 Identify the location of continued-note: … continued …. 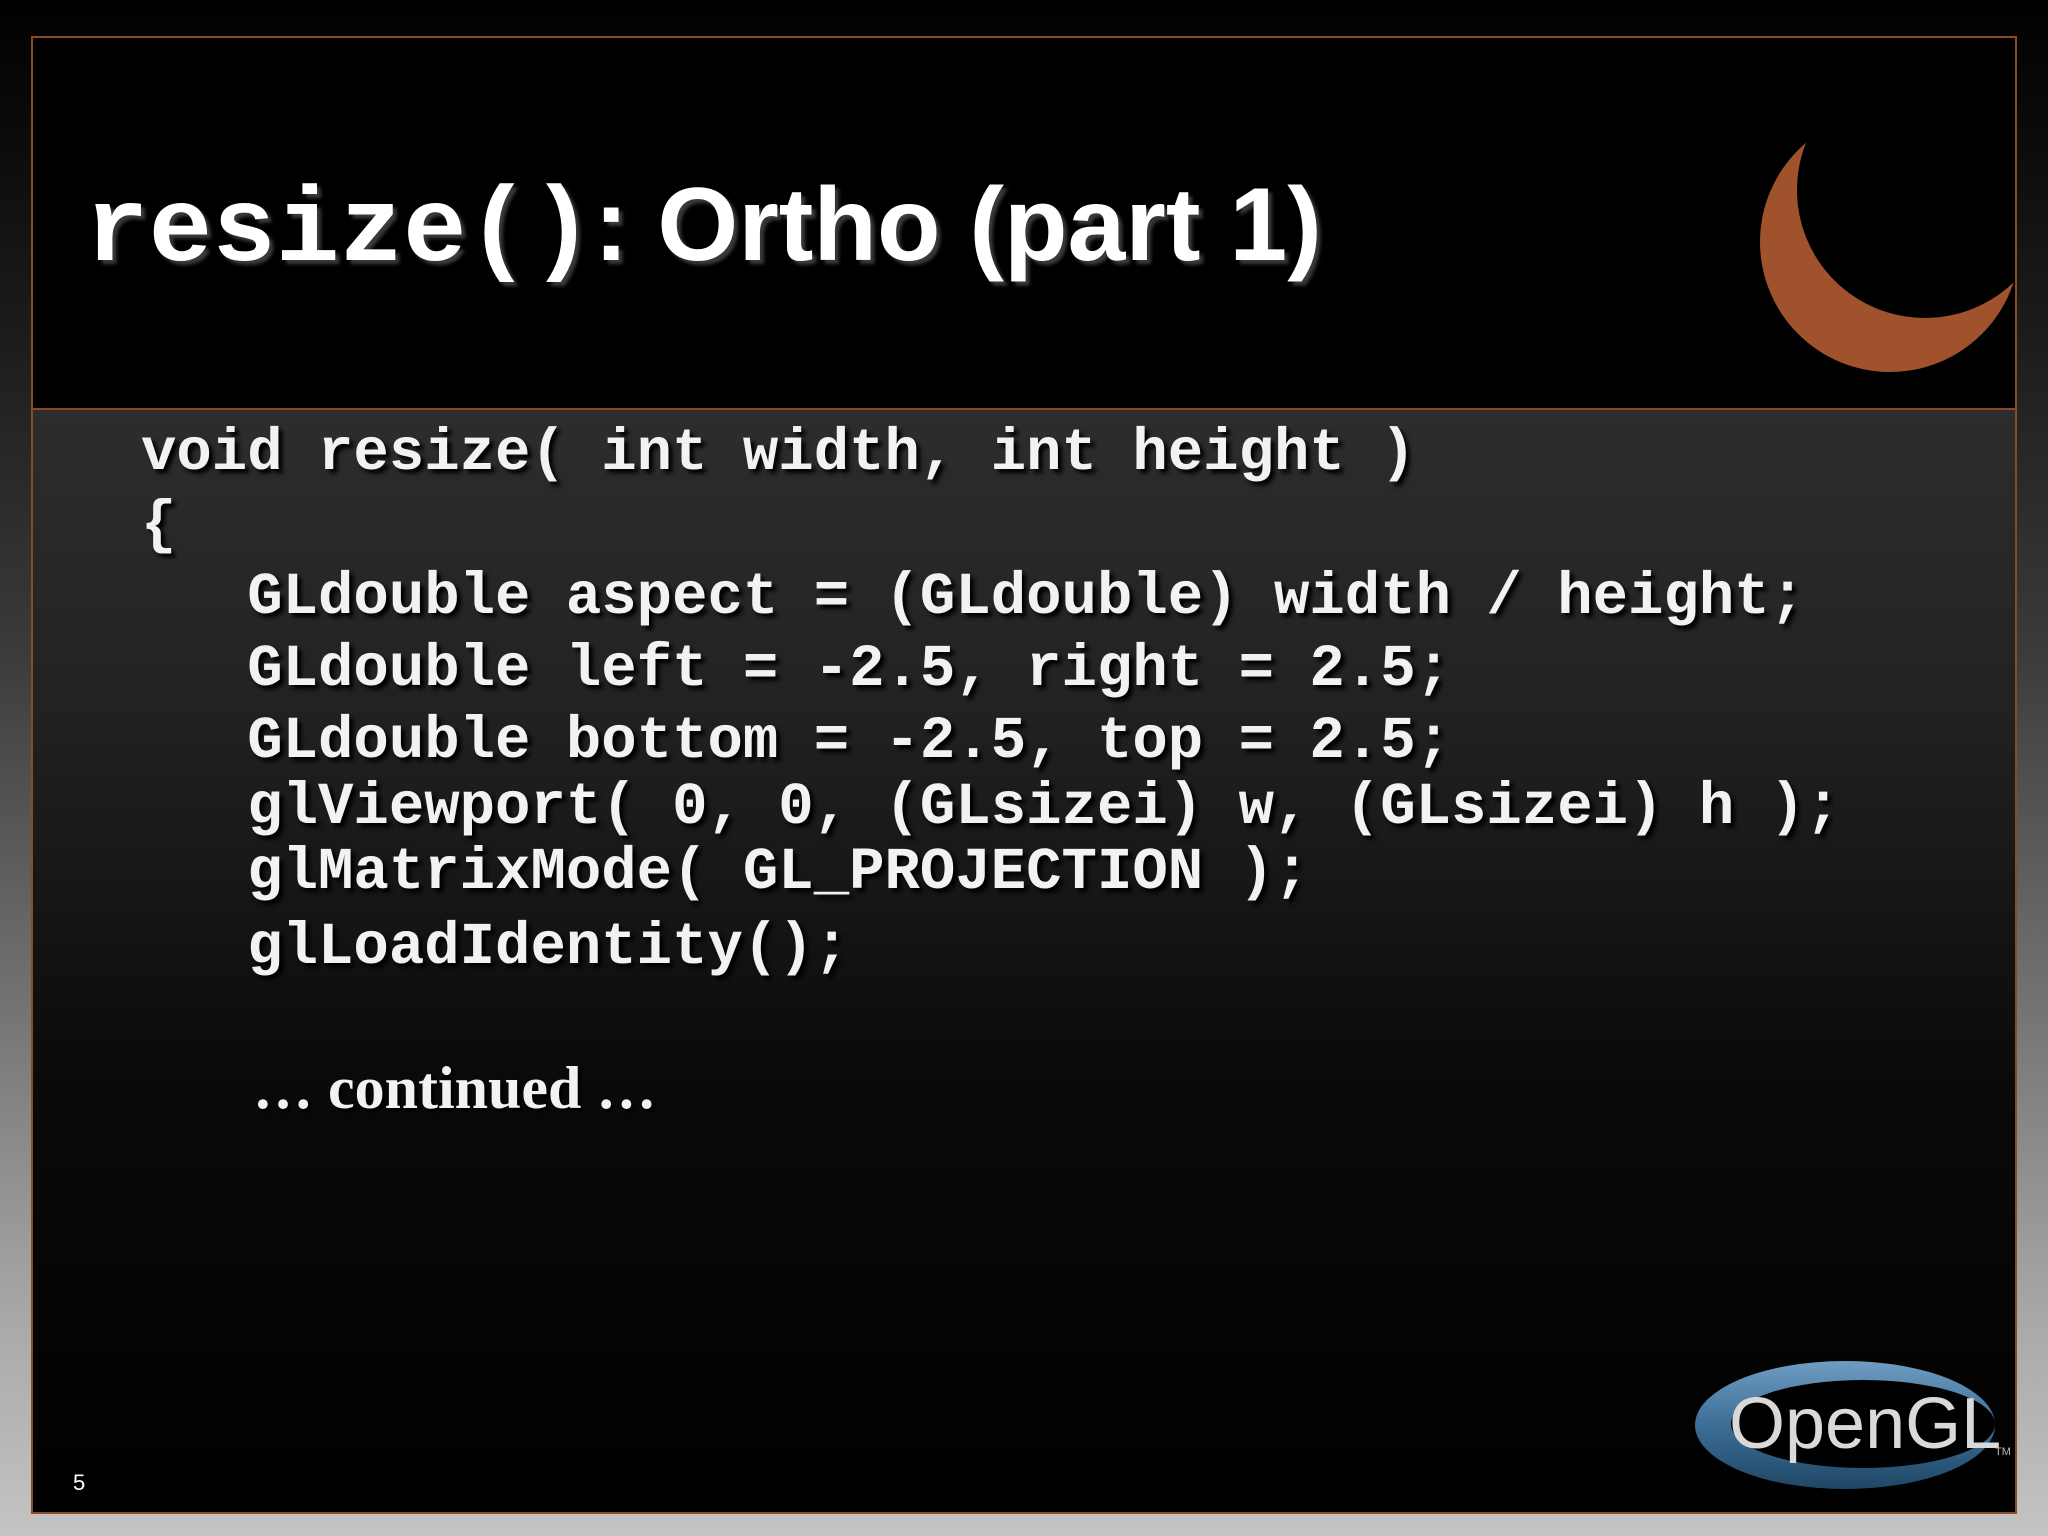
(455, 1088).